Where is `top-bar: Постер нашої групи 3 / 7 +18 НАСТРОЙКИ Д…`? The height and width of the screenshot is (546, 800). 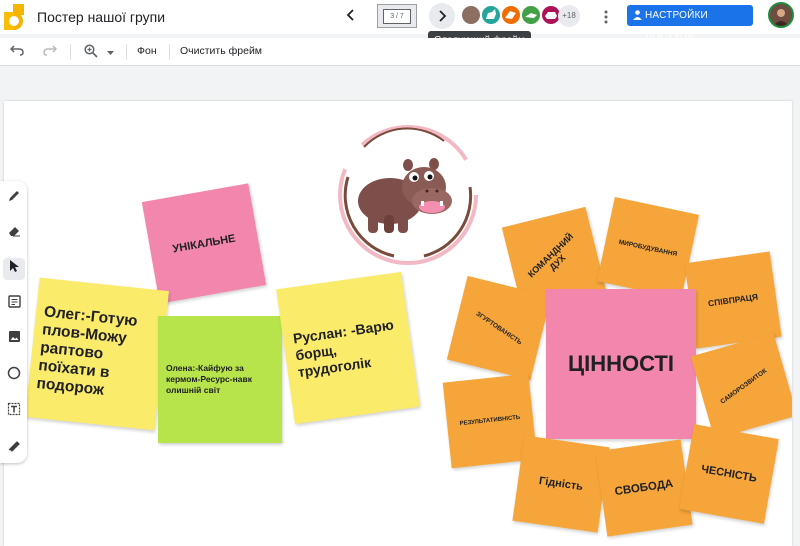 top-bar: Постер нашої групи 3 / 7 +18 НАСТРОЙКИ Д… is located at coordinates (400, 21).